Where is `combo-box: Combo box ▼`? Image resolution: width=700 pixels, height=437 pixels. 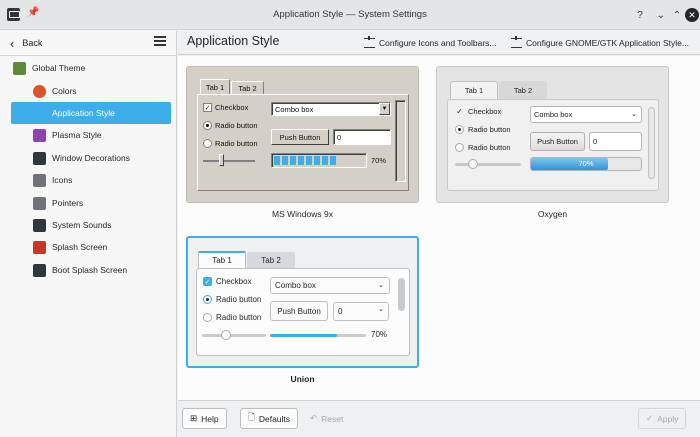 combo-box: Combo box ▼ is located at coordinates (331, 109).